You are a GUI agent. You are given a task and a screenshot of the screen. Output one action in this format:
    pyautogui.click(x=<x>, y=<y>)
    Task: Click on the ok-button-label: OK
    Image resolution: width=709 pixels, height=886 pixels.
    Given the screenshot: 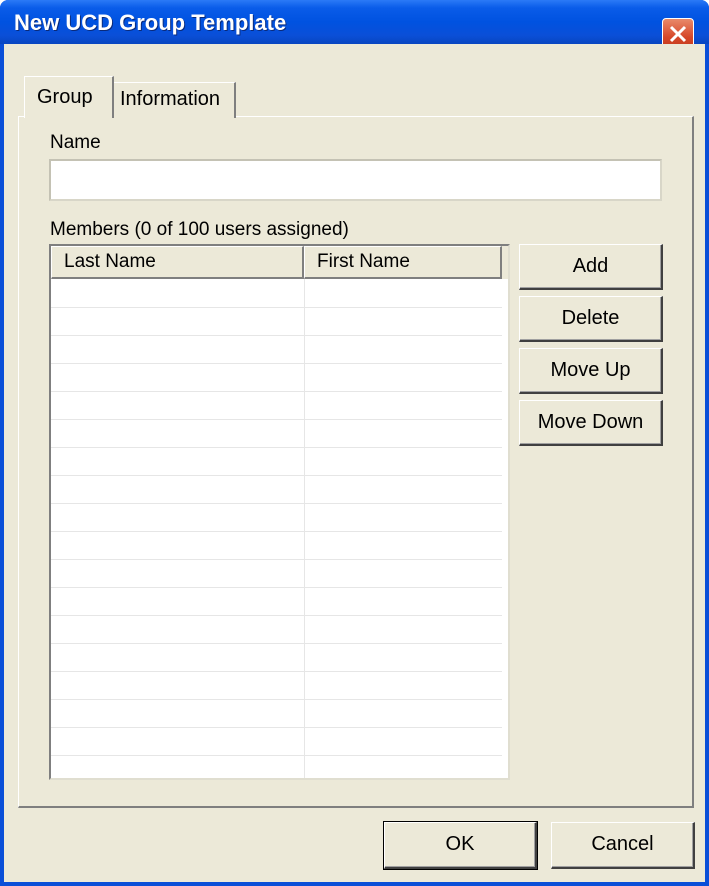 What is the action you would take?
    pyautogui.click(x=460, y=844)
    